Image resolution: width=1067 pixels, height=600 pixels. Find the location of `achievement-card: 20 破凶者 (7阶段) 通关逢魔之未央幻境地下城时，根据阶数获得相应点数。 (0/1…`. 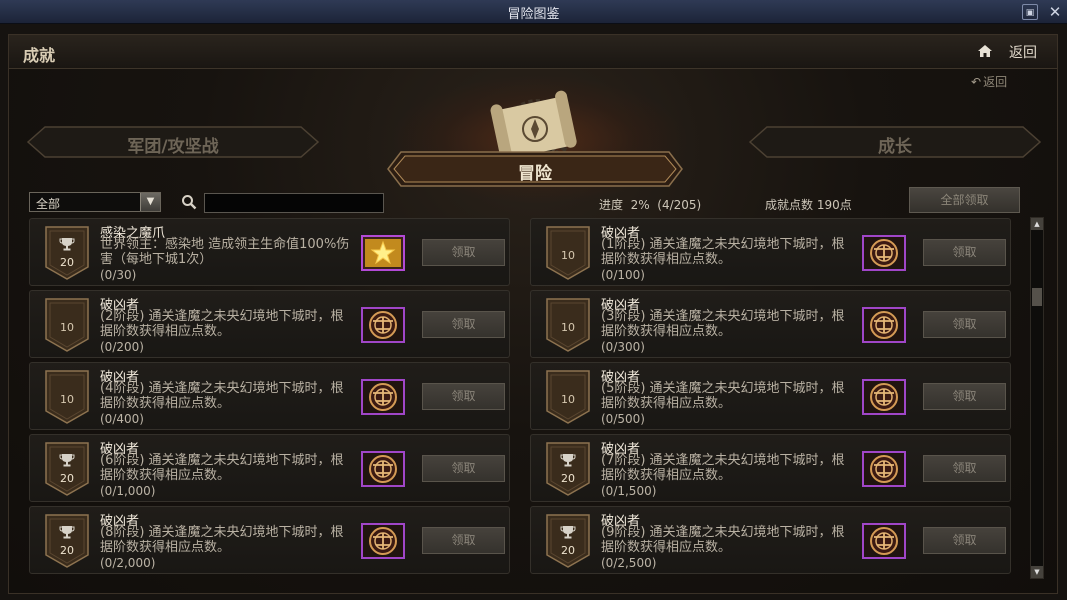

achievement-card: 20 破凶者 (7阶段) 通关逢魔之未央幻境地下城时，根据阶数获得相应点数。 (0/1… is located at coordinates (770, 468).